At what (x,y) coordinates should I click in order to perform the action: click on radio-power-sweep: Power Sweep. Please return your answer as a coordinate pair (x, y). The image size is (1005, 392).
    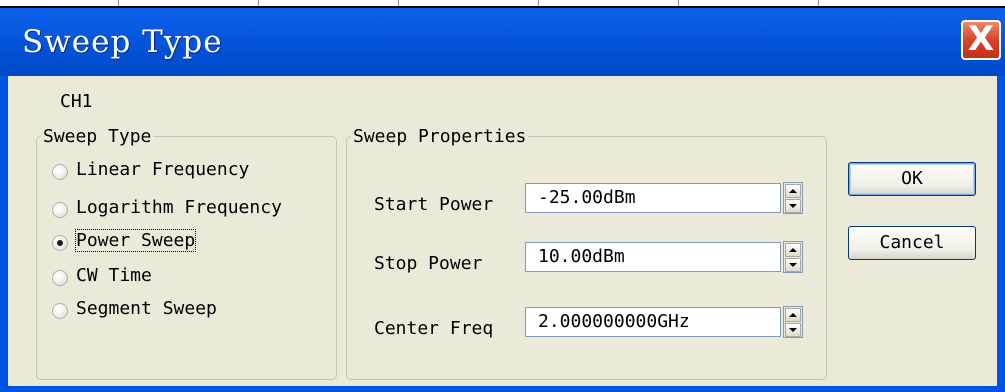
    Looking at the image, I should click on (142, 243).